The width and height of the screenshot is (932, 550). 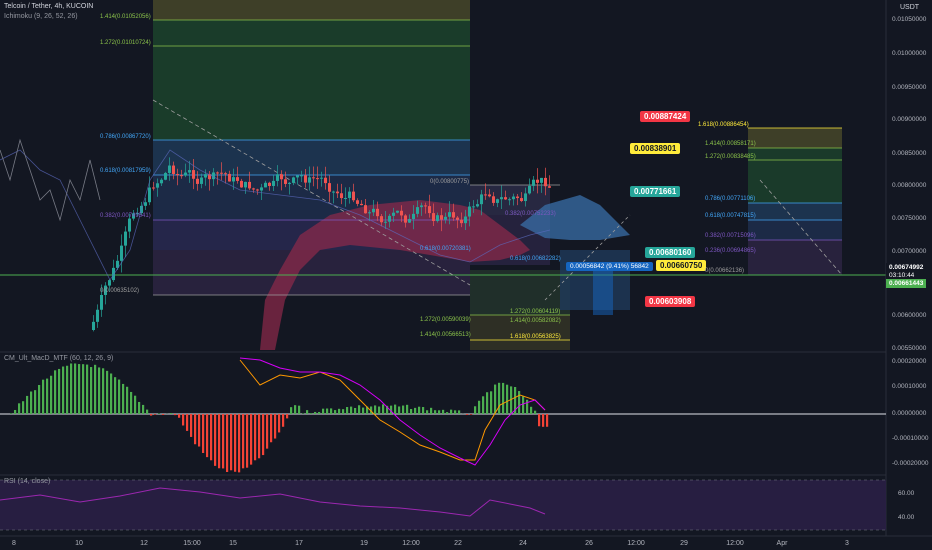 What do you see at coordinates (909, 87) in the screenshot?
I see `price-tick: 0.00950000` at bounding box center [909, 87].